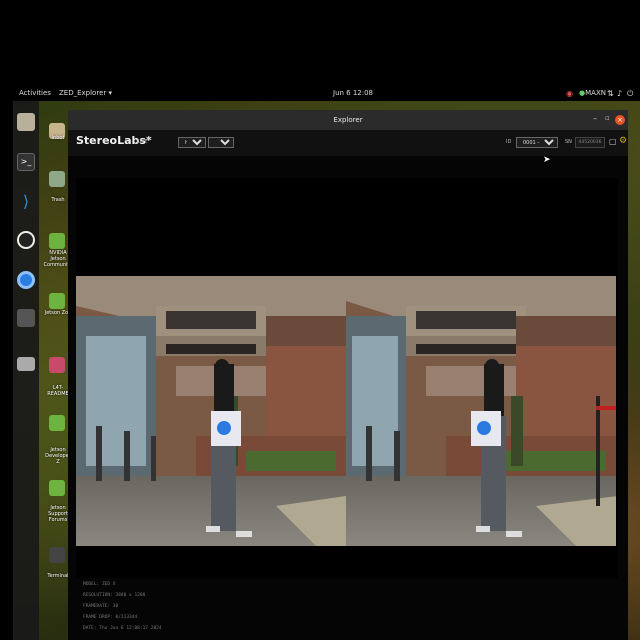  What do you see at coordinates (610, 93) in the screenshot?
I see `network-icon: ⇅` at bounding box center [610, 93].